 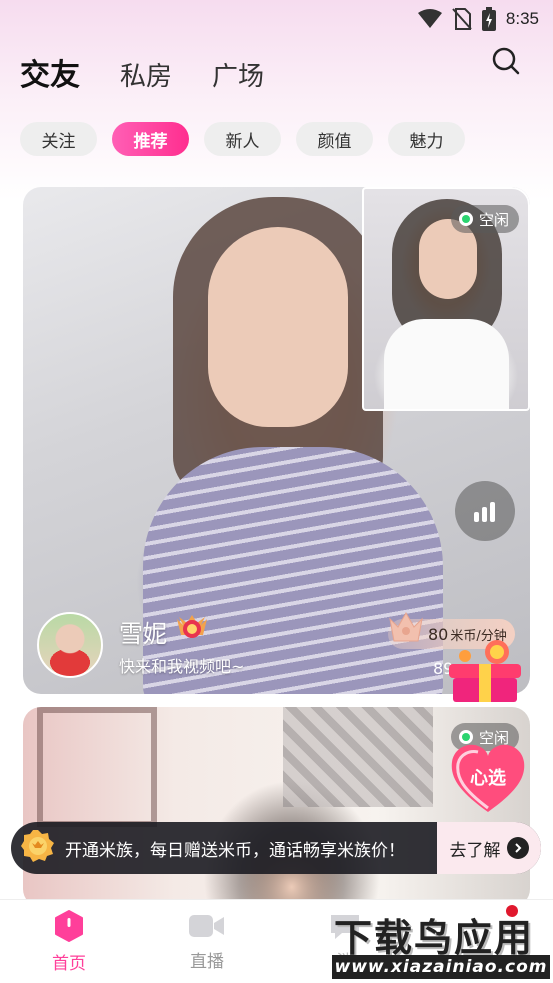 I want to click on user-name: 雪妮, so click(x=143, y=633).